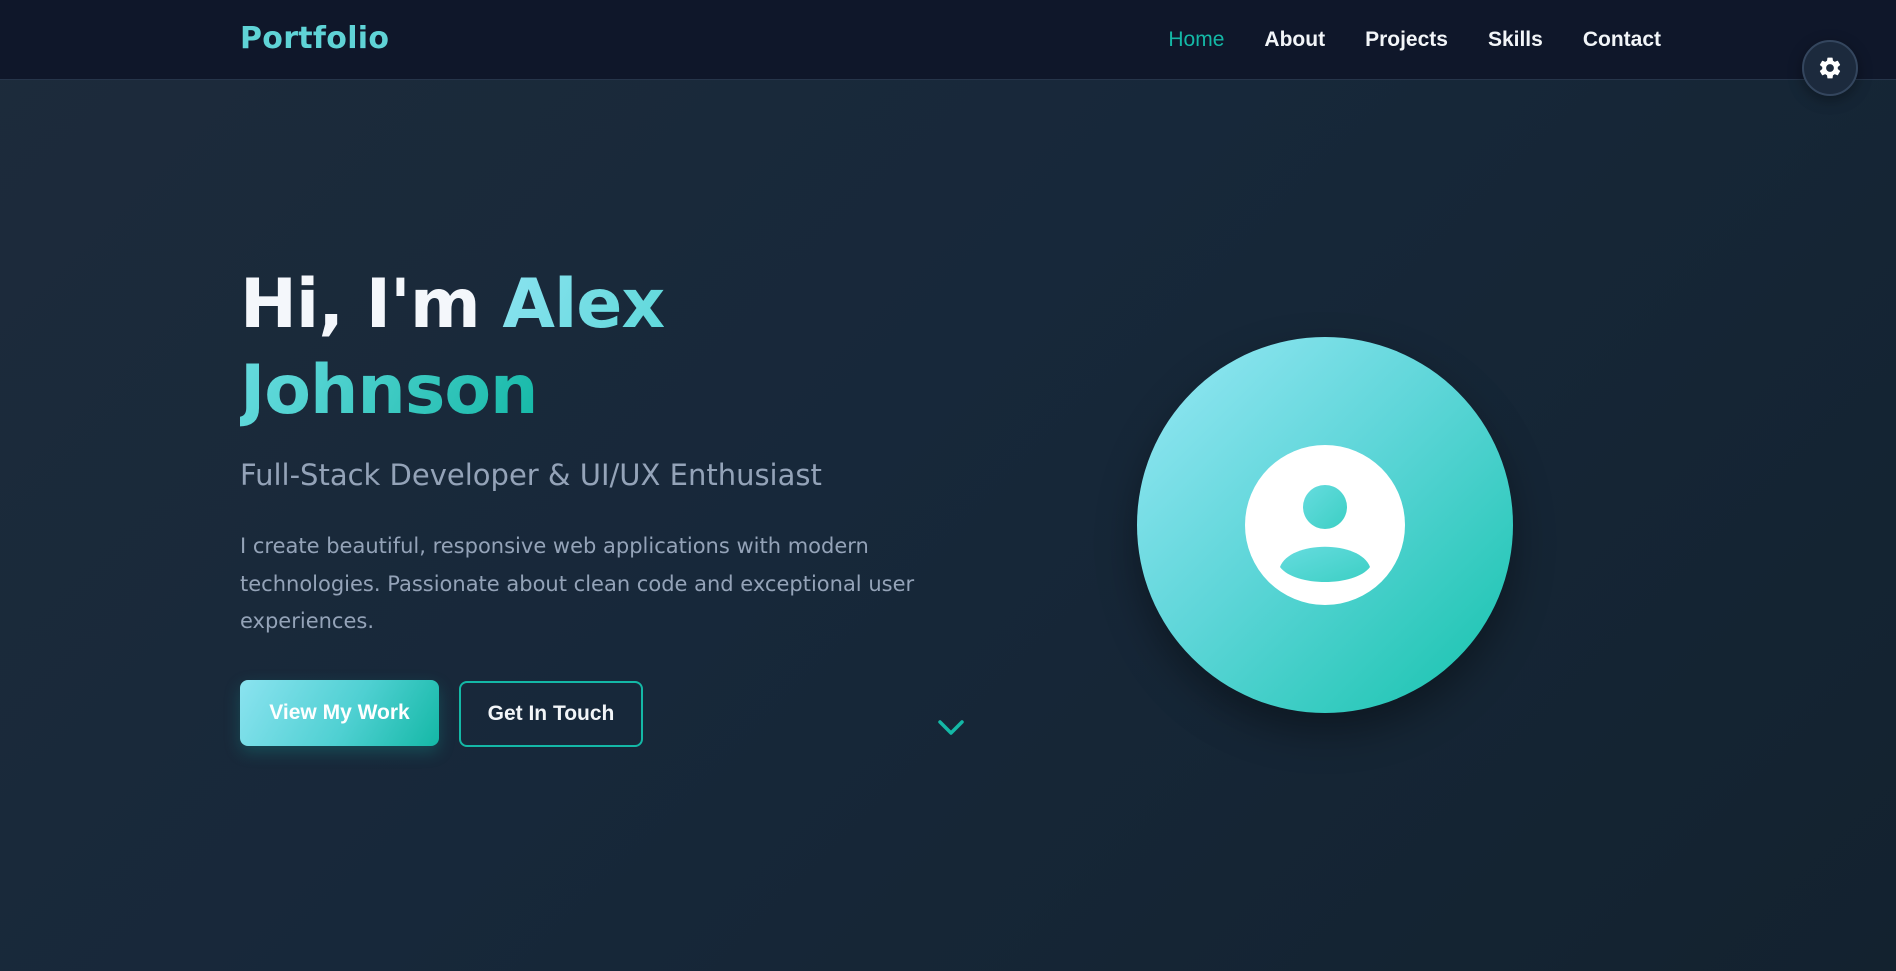 This screenshot has width=1896, height=971. I want to click on nav-link-projects: Projects, so click(1406, 40).